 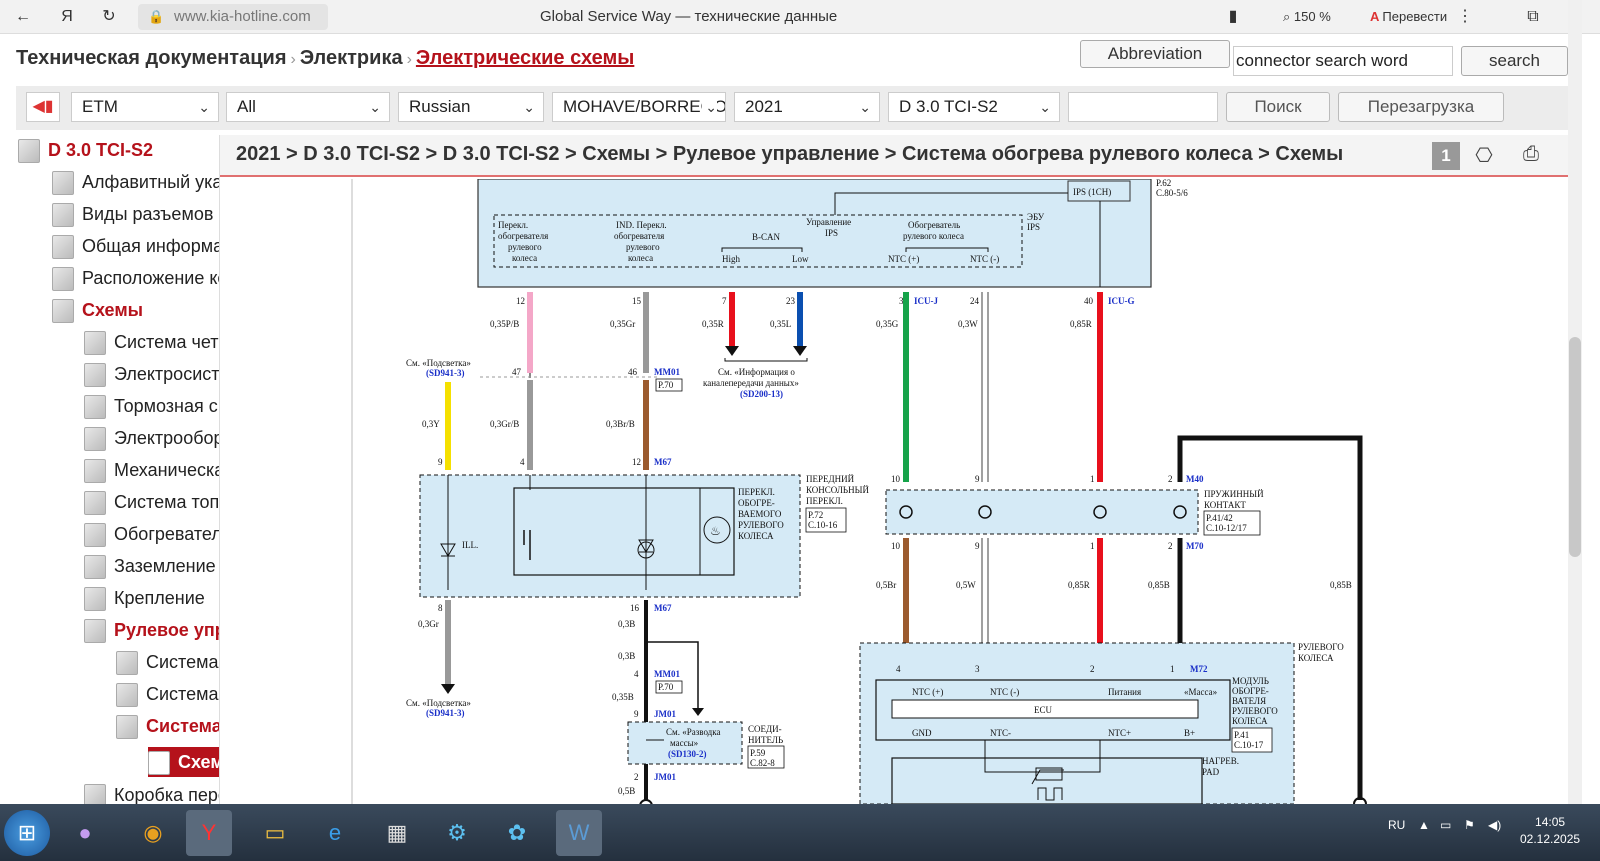 What do you see at coordinates (1421, 107) in the screenshot?
I see `reload-button: Перезагрузка` at bounding box center [1421, 107].